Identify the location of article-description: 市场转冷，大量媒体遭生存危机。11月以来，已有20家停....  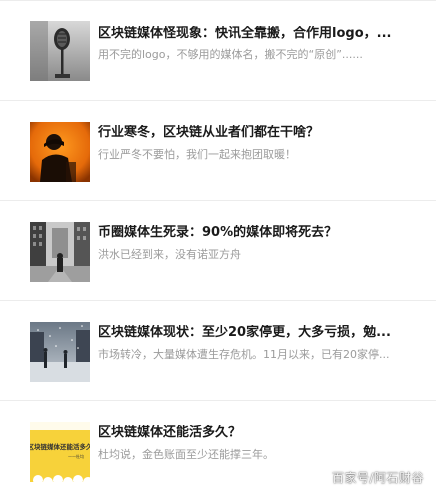
(244, 354).